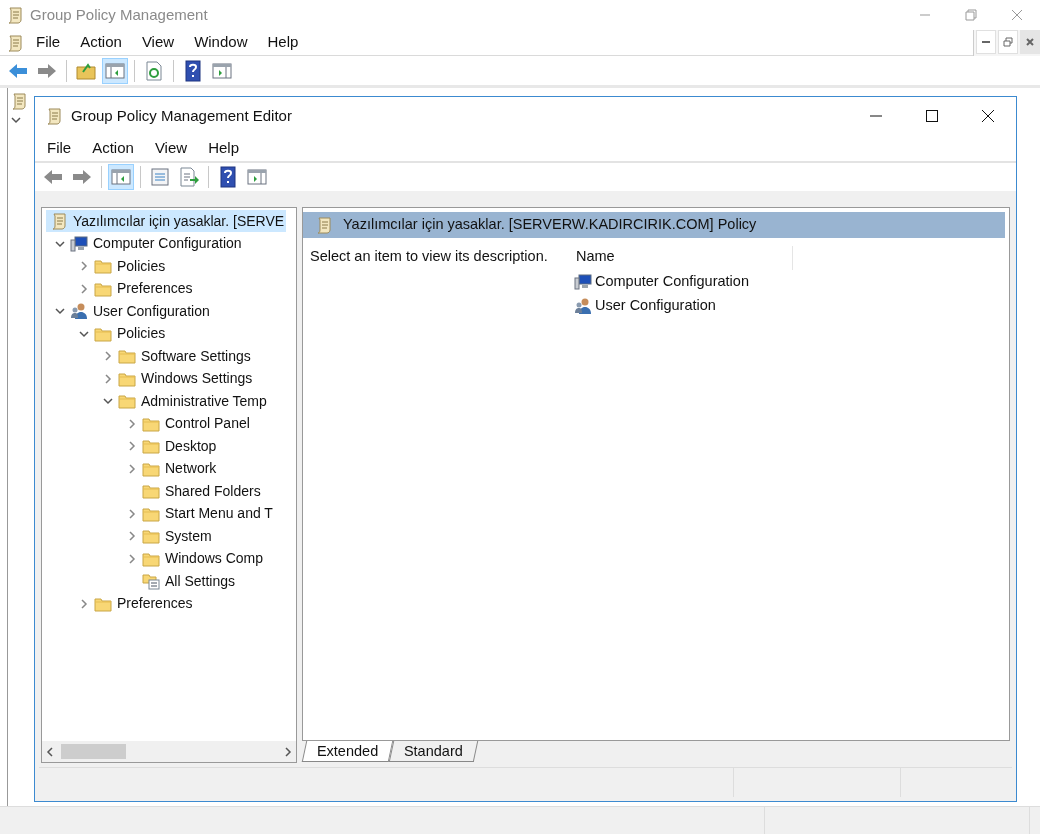 The width and height of the screenshot is (1040, 834). What do you see at coordinates (672, 282) in the screenshot?
I see `list-item-label: Computer Configuration` at bounding box center [672, 282].